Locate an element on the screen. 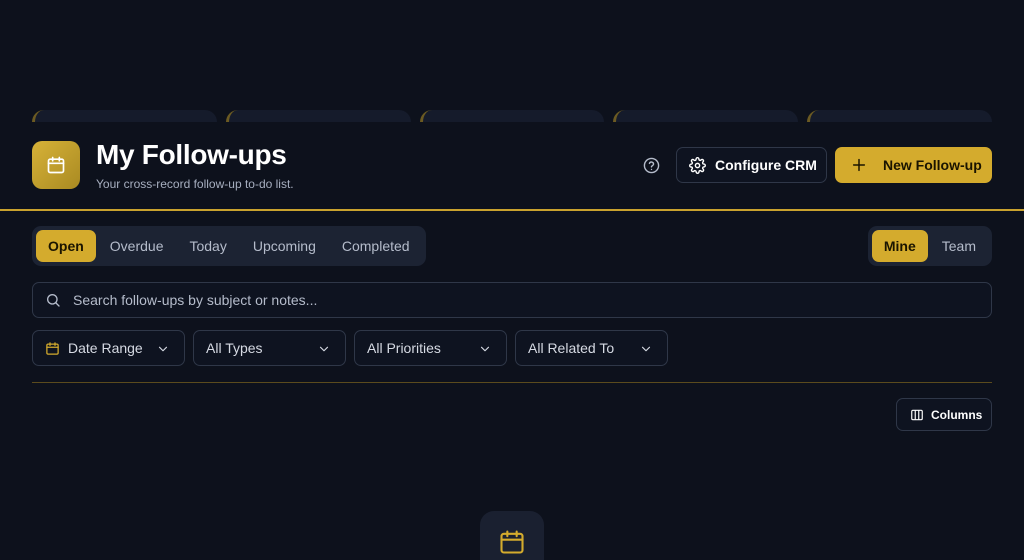  new-follow-up-label: New Follow-up is located at coordinates (932, 165).